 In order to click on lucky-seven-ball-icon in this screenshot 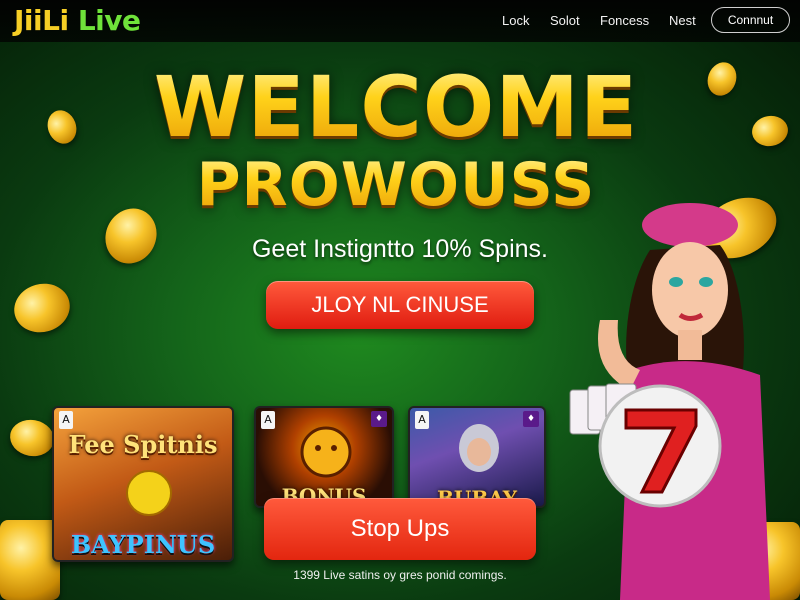, I will do `click(660, 446)`.